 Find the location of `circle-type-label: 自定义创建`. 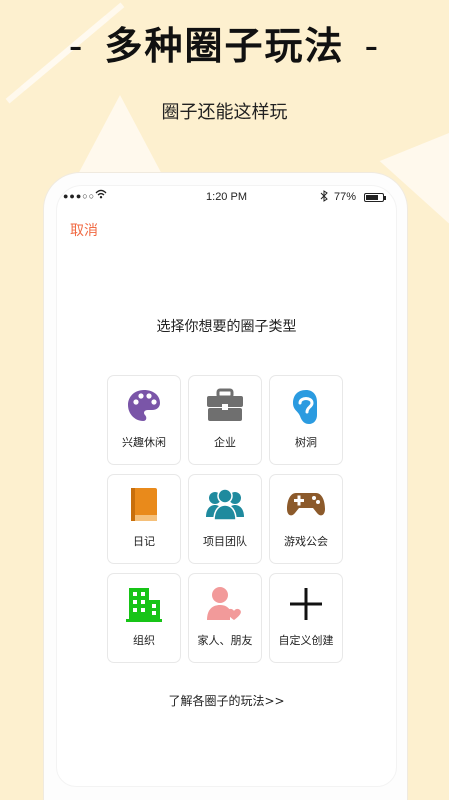

circle-type-label: 自定义创建 is located at coordinates (306, 640).